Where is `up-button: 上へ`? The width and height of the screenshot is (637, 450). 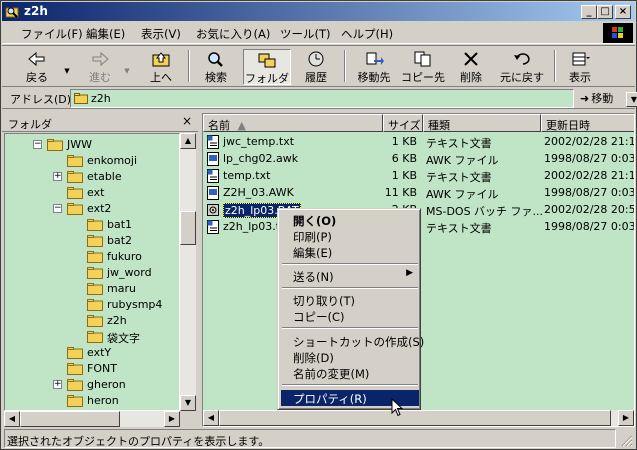 up-button: 上へ is located at coordinates (161, 67).